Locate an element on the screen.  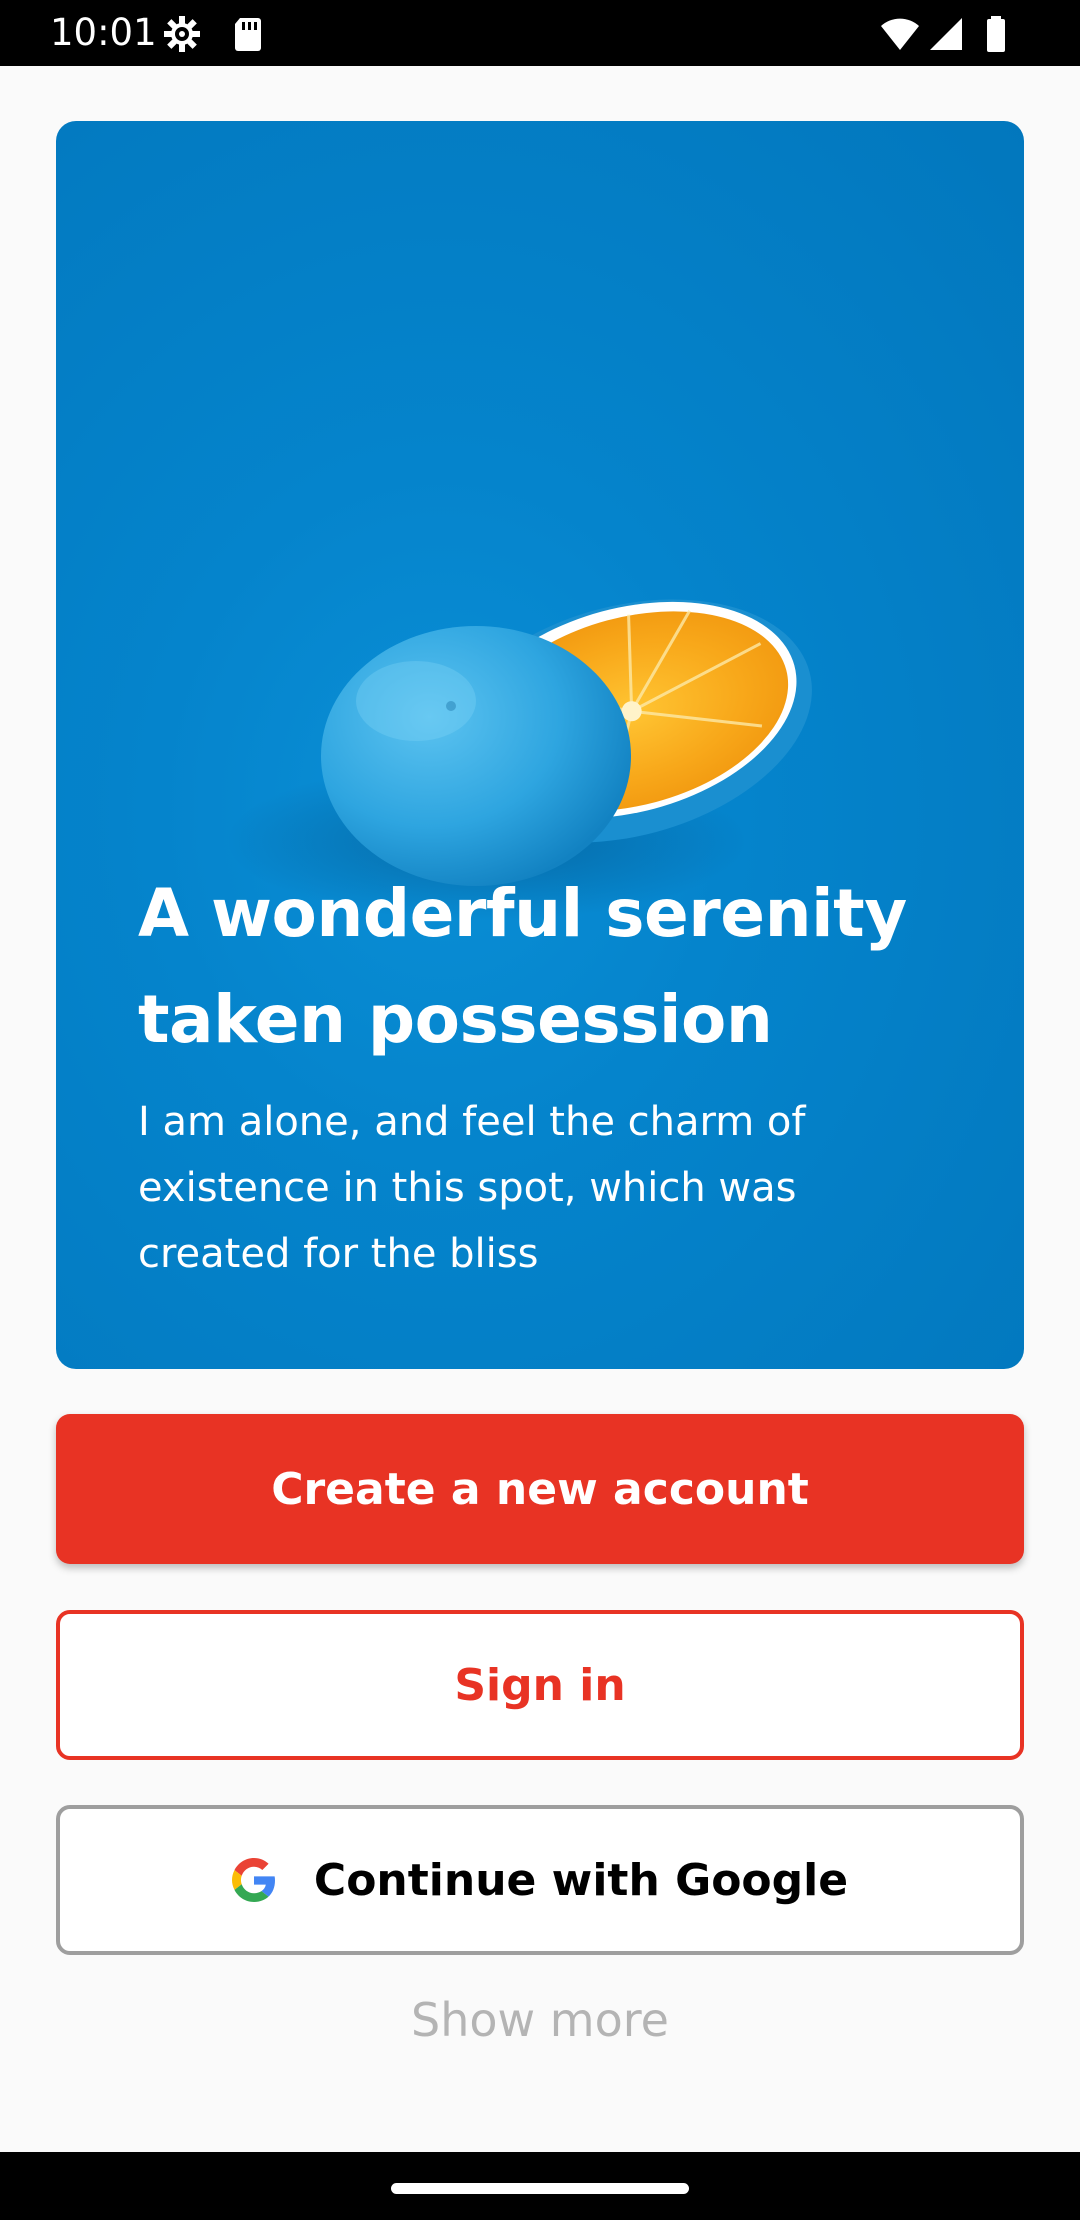
battery-icon is located at coordinates (996, 34).